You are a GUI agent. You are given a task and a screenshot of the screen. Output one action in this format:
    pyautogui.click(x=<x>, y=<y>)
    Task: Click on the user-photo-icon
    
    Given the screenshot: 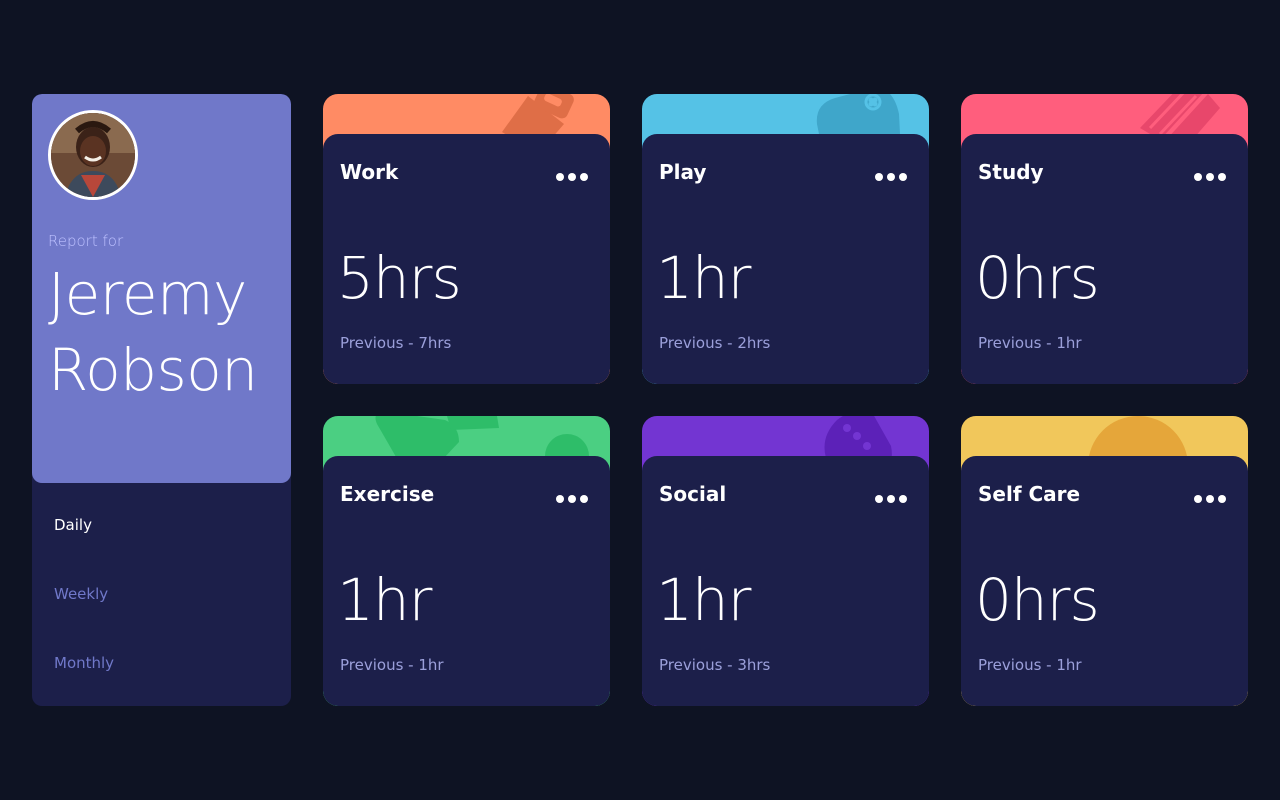 What is the action you would take?
    pyautogui.click(x=93, y=155)
    